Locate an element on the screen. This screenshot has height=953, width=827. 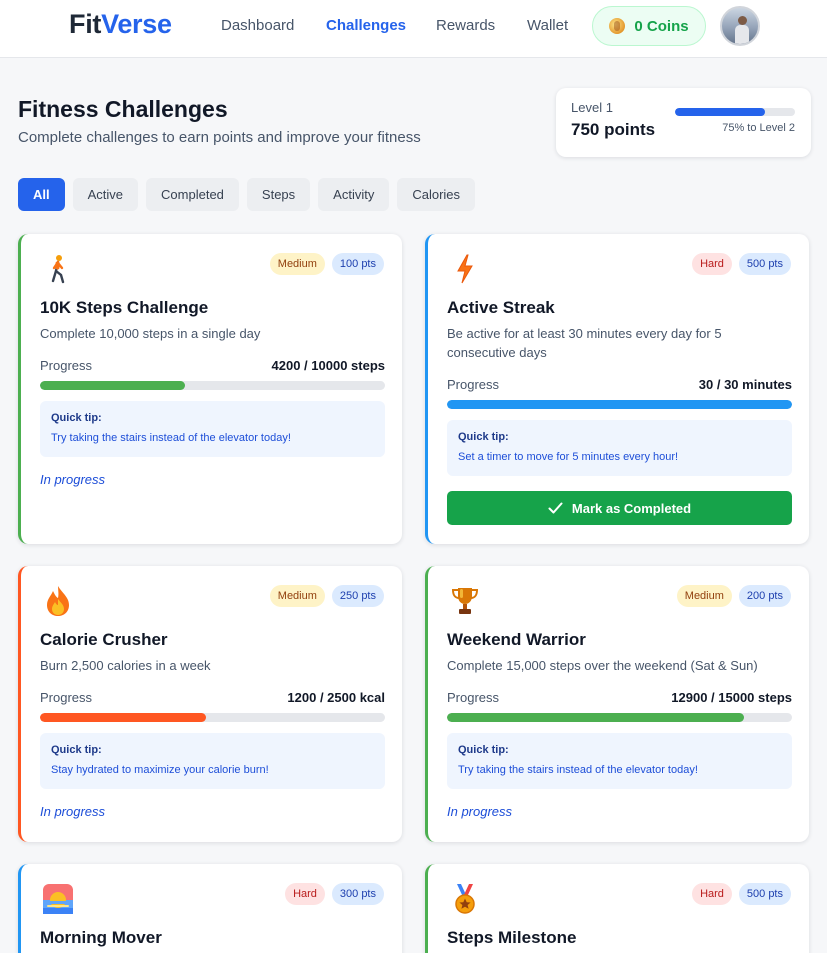
challenge-title: Morning Mover is located at coordinates (101, 937).